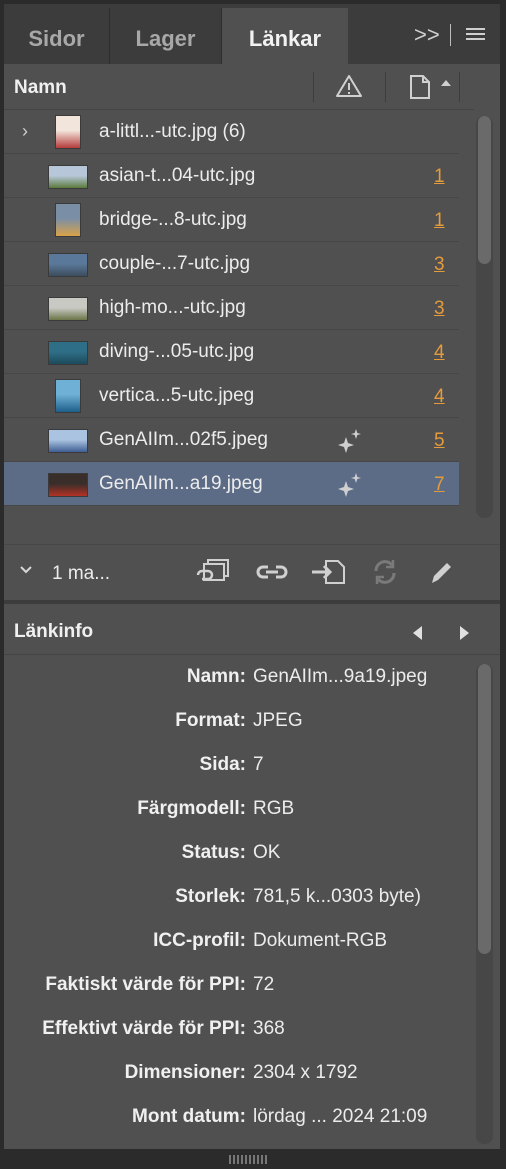 This screenshot has height=1169, width=506. I want to click on info-row: Sida: 7, so click(239, 764).